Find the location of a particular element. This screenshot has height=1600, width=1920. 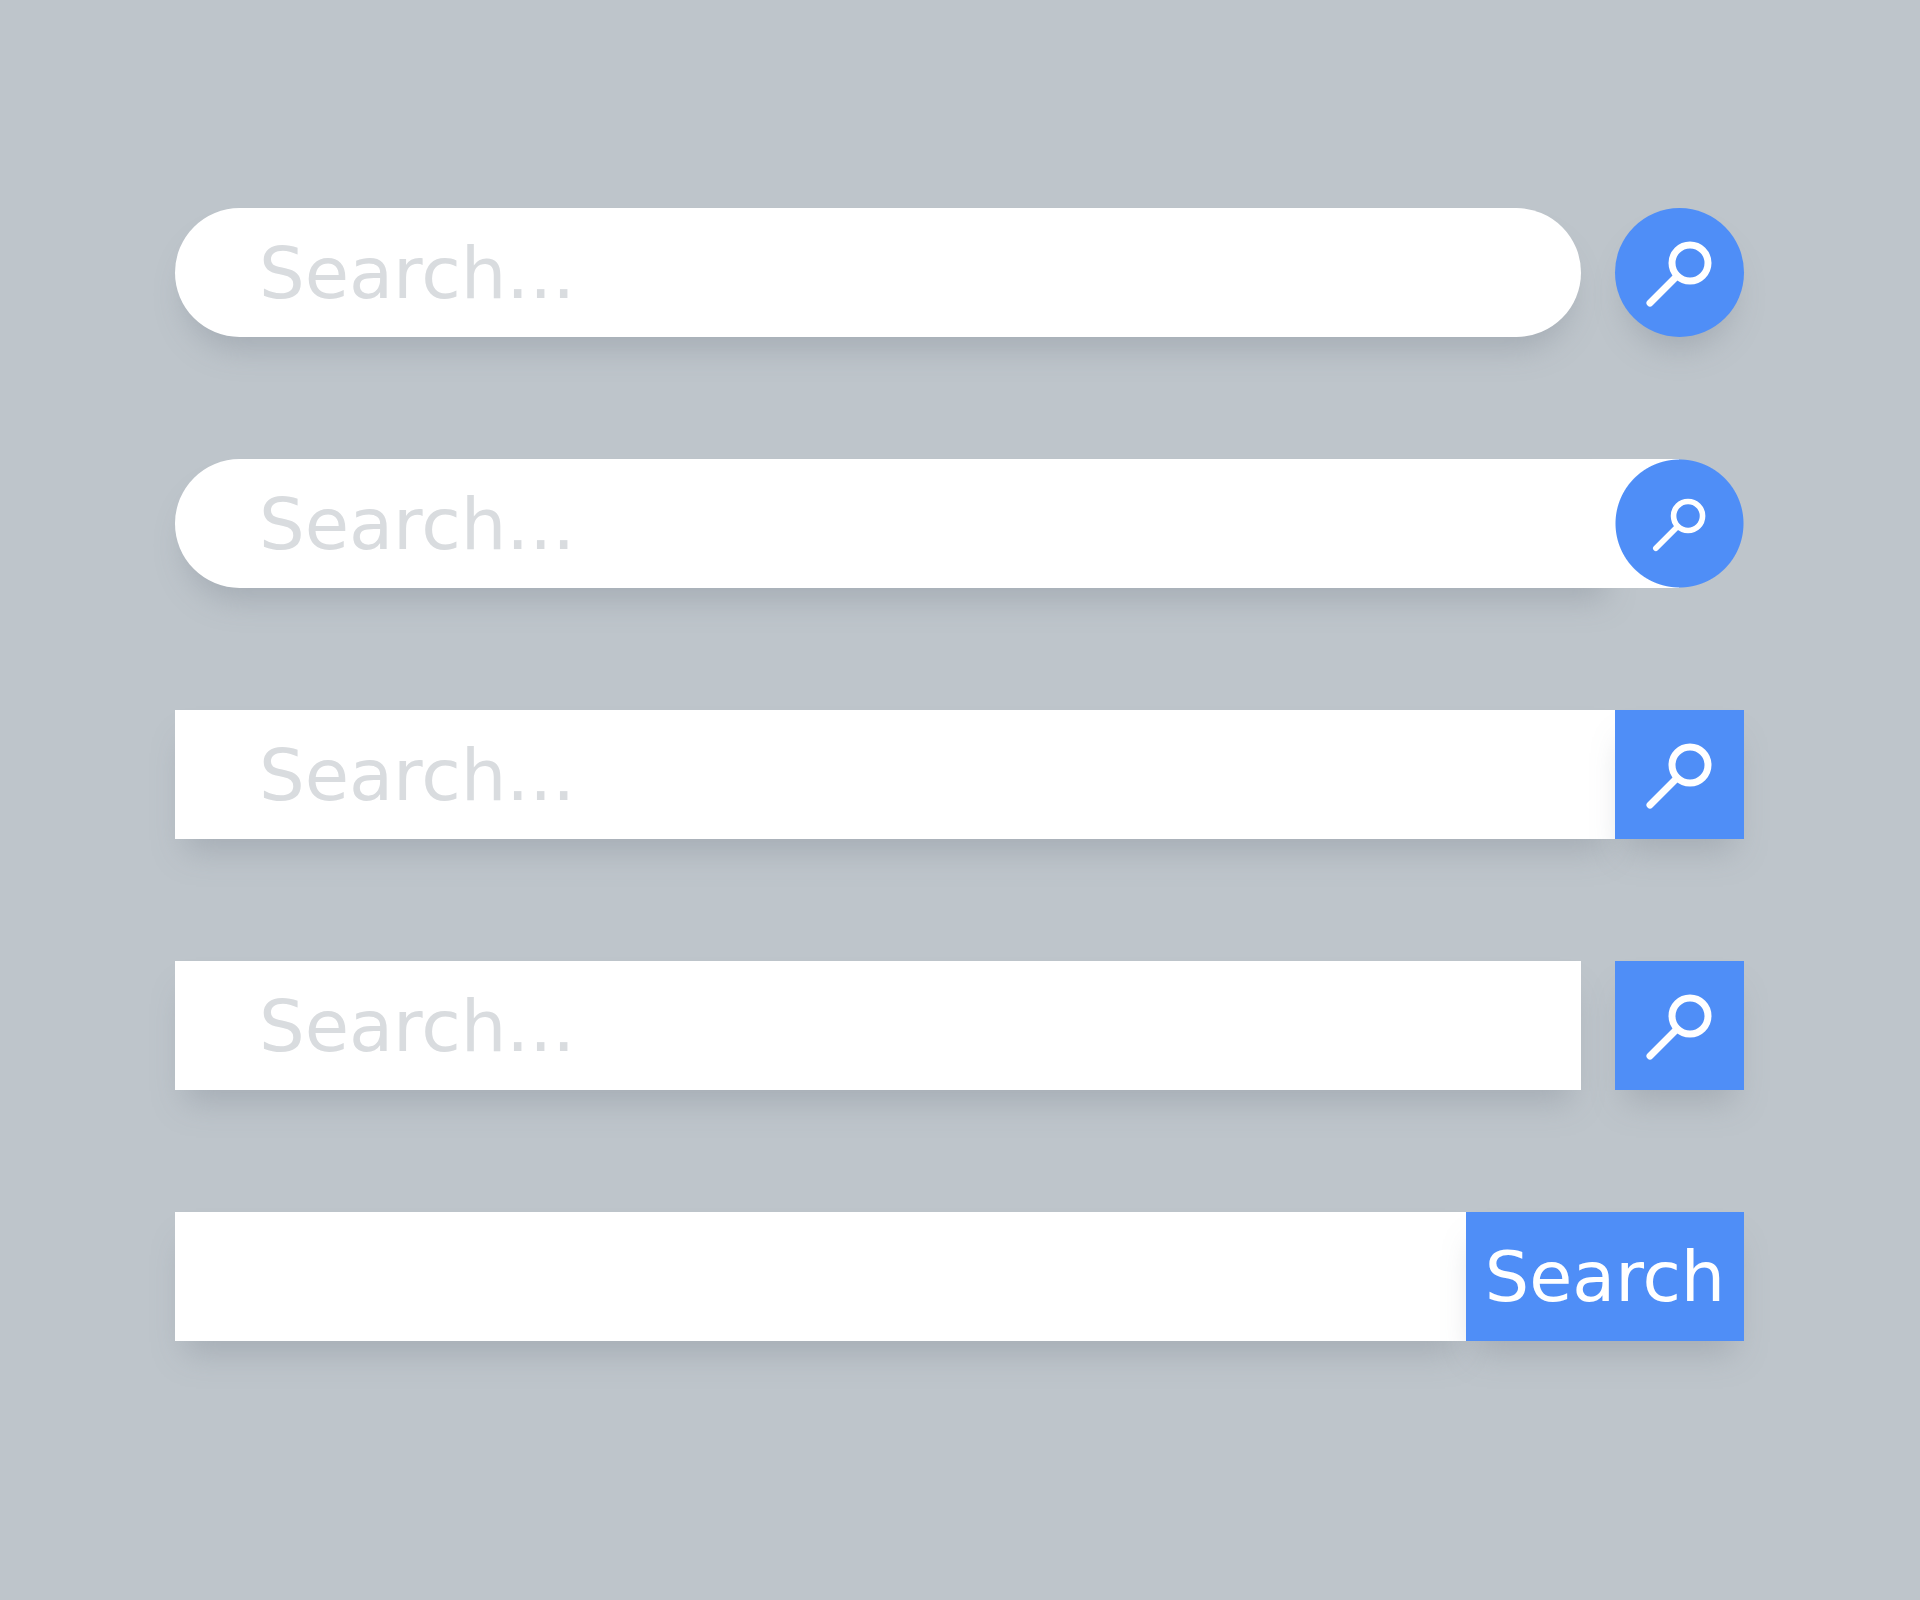

search-field is located at coordinates (820, 1276).